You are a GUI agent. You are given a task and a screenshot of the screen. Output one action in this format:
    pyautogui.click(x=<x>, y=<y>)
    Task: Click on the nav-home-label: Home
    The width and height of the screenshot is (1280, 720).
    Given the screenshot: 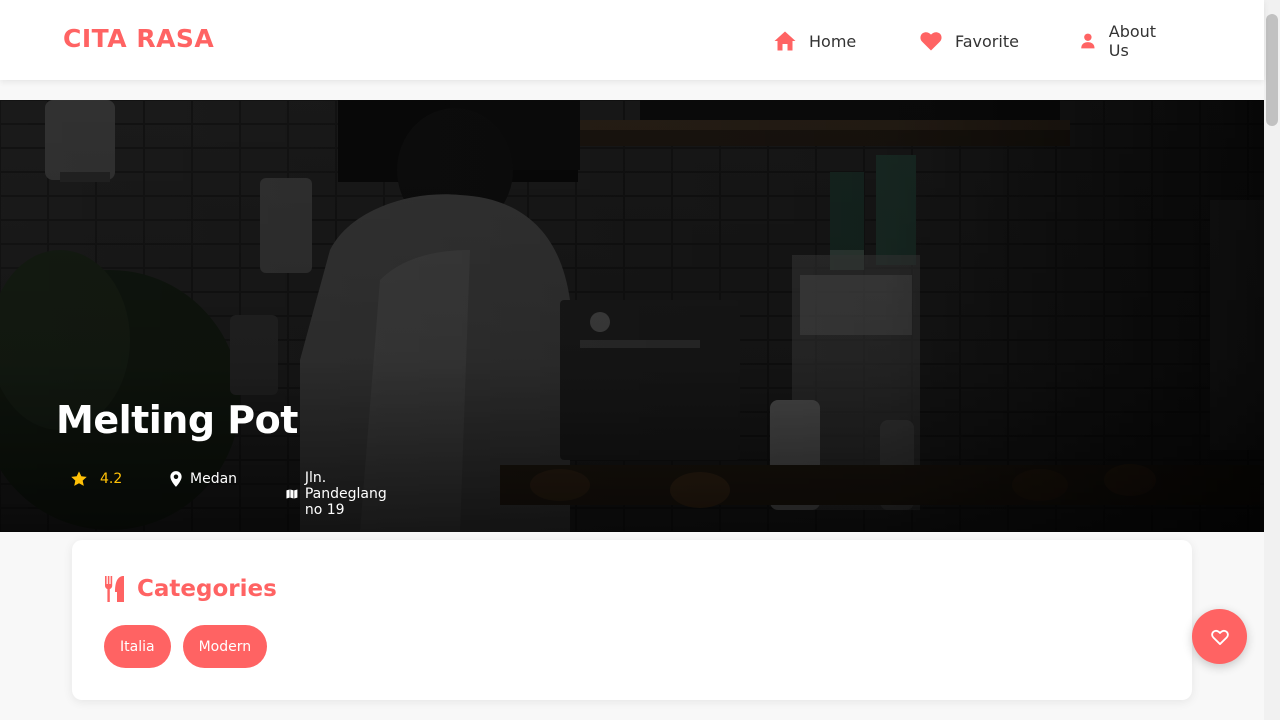 What is the action you would take?
    pyautogui.click(x=833, y=41)
    